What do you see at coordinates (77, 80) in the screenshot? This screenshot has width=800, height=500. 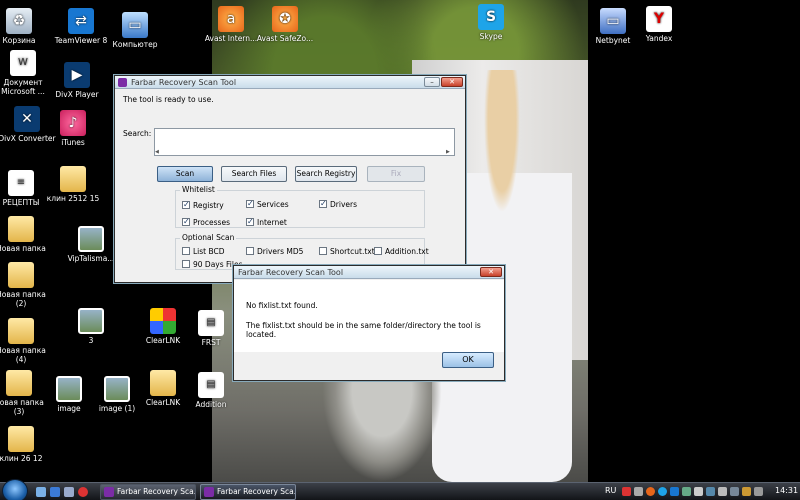 I see `desktop-icon-divx-player: ▶ DivX Player` at bounding box center [77, 80].